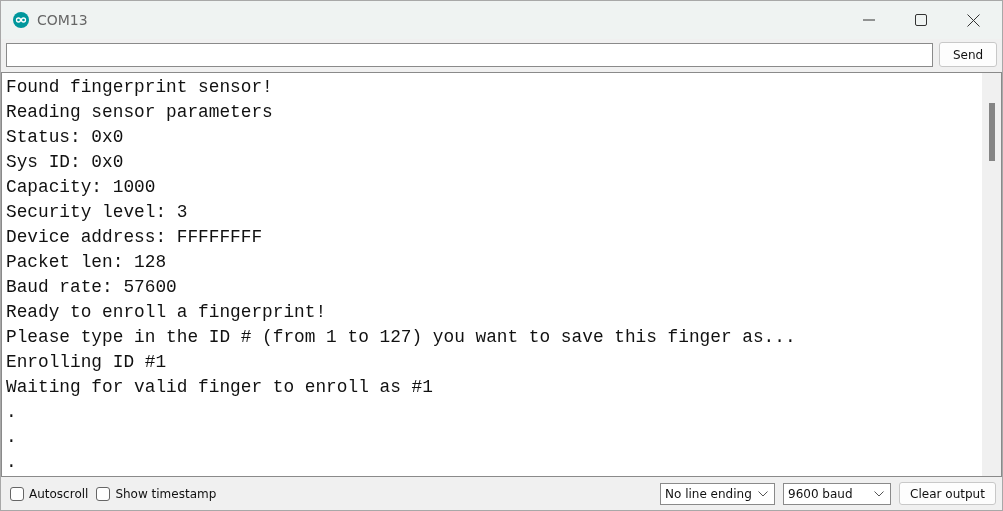  Describe the element at coordinates (21, 20) in the screenshot. I see `app-logo-icon` at that location.